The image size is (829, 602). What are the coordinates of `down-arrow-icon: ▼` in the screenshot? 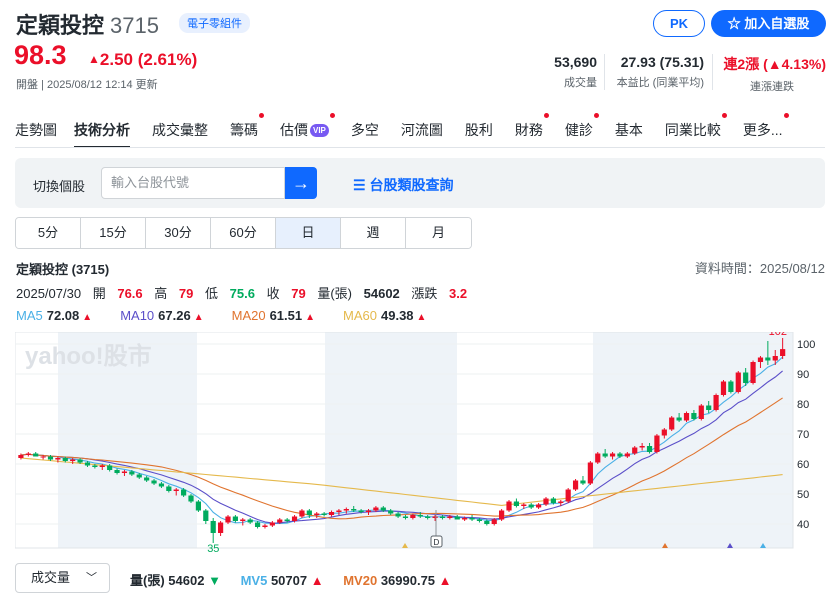 It's located at (214, 580).